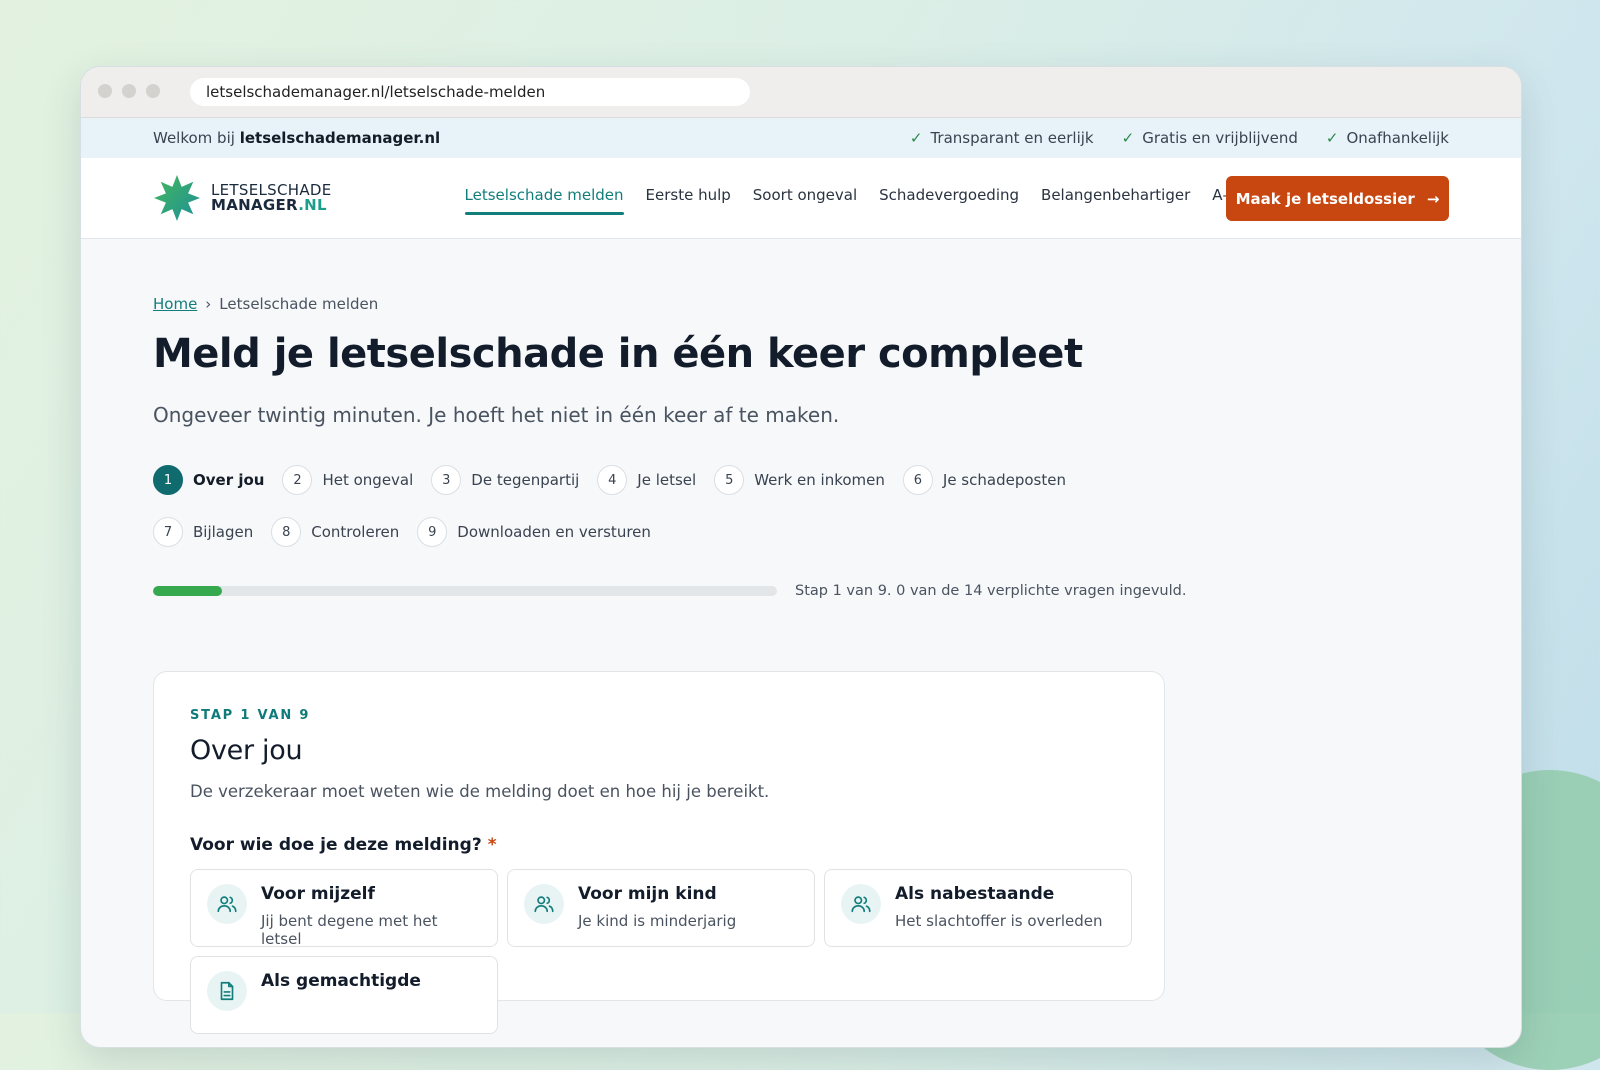 Image resolution: width=1600 pixels, height=1070 pixels. Describe the element at coordinates (647, 894) in the screenshot. I see `option-title: Voor mijn kind` at that location.